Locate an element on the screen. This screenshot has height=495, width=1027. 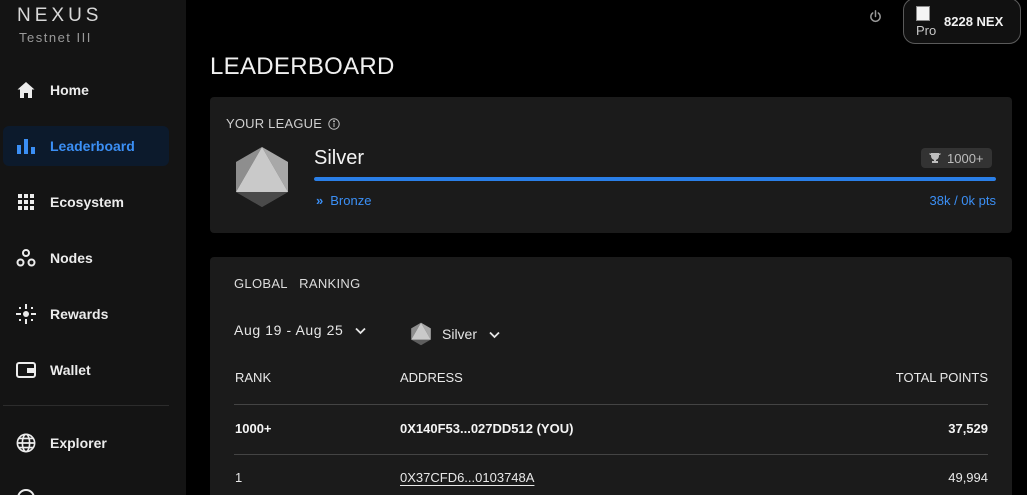
sidebar-item-label: Rewards is located at coordinates (79, 314).